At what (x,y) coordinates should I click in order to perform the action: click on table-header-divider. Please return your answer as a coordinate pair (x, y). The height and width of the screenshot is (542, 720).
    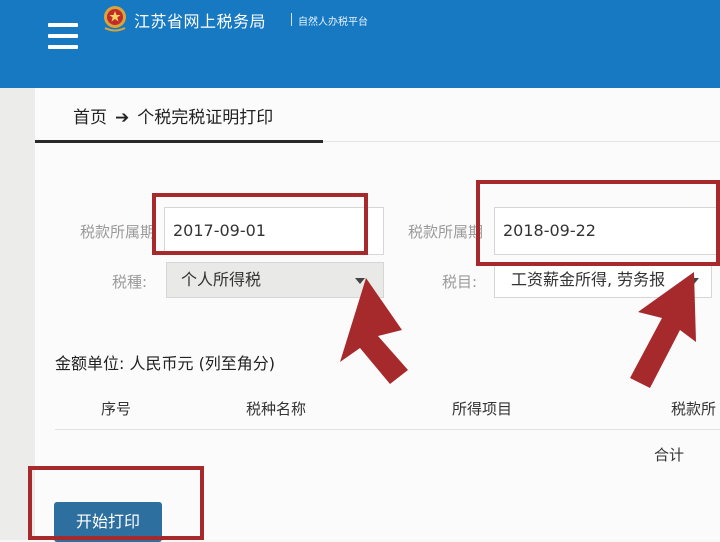
    Looking at the image, I should click on (387, 429).